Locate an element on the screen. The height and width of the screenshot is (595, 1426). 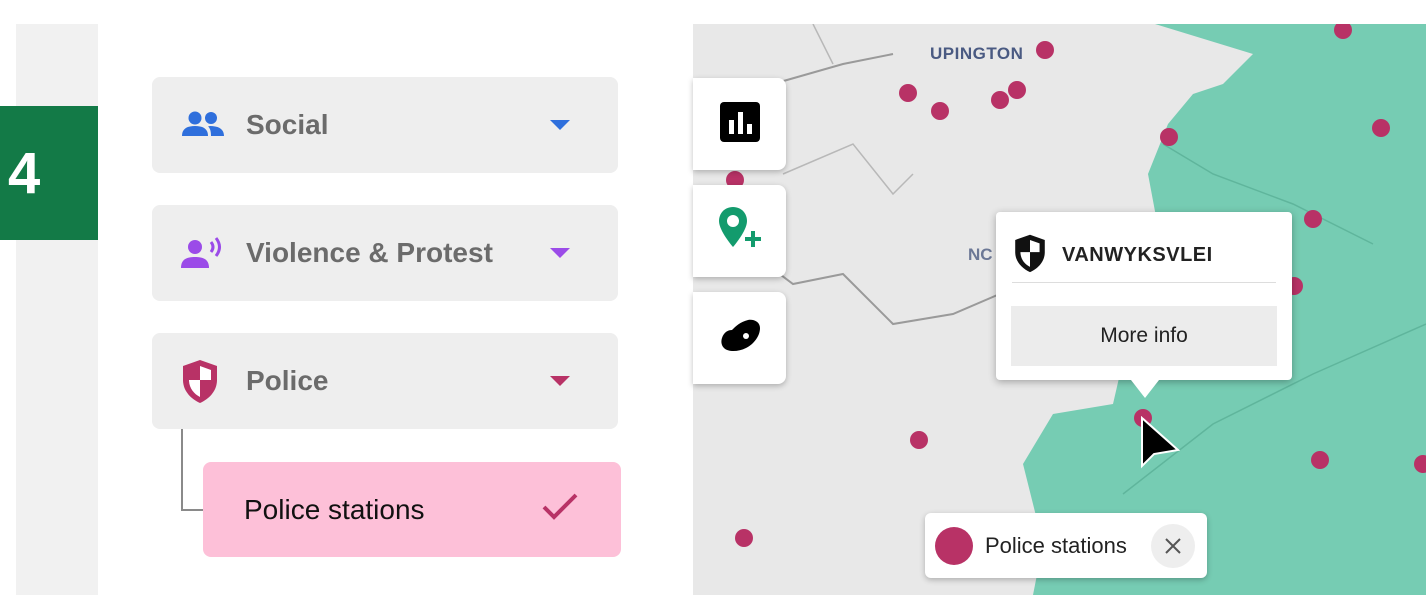
popup-title: VANWYKSVLEI is located at coordinates (1137, 254).